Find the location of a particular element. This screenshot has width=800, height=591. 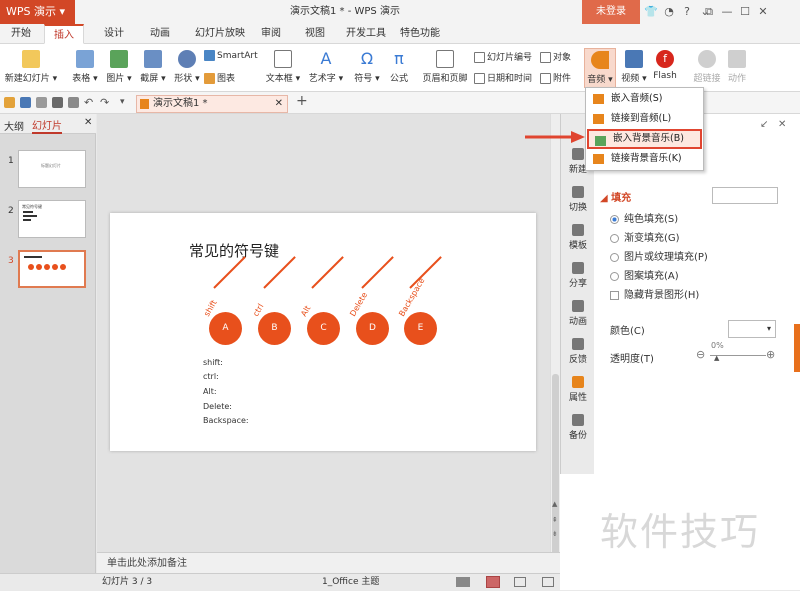

action-button: 动作 is located at coordinates (737, 67).